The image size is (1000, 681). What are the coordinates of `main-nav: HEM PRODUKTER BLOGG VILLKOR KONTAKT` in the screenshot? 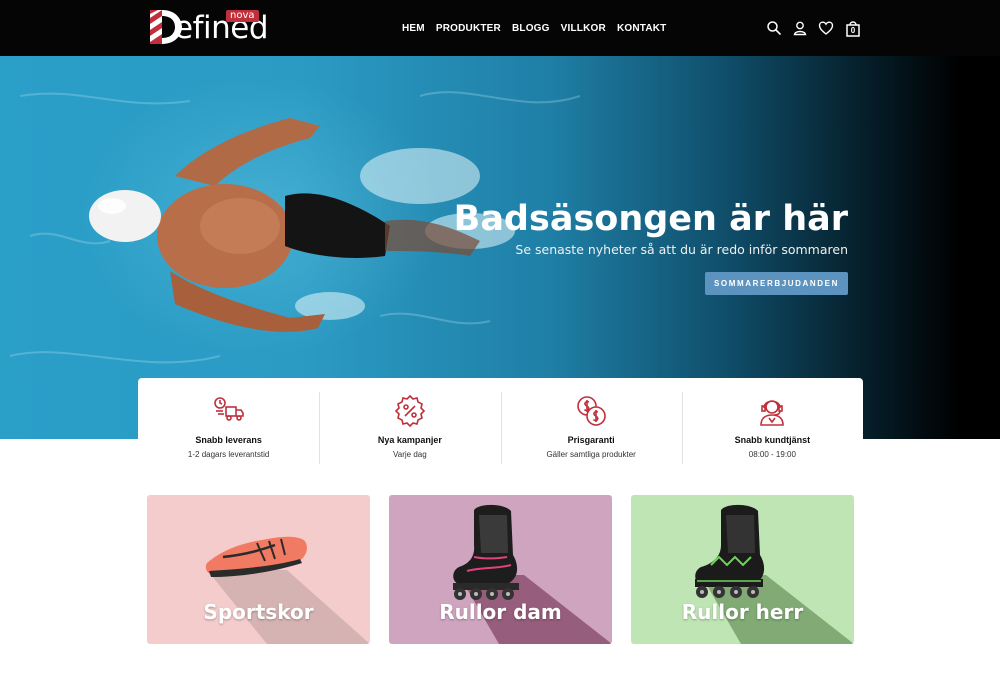 It's located at (534, 28).